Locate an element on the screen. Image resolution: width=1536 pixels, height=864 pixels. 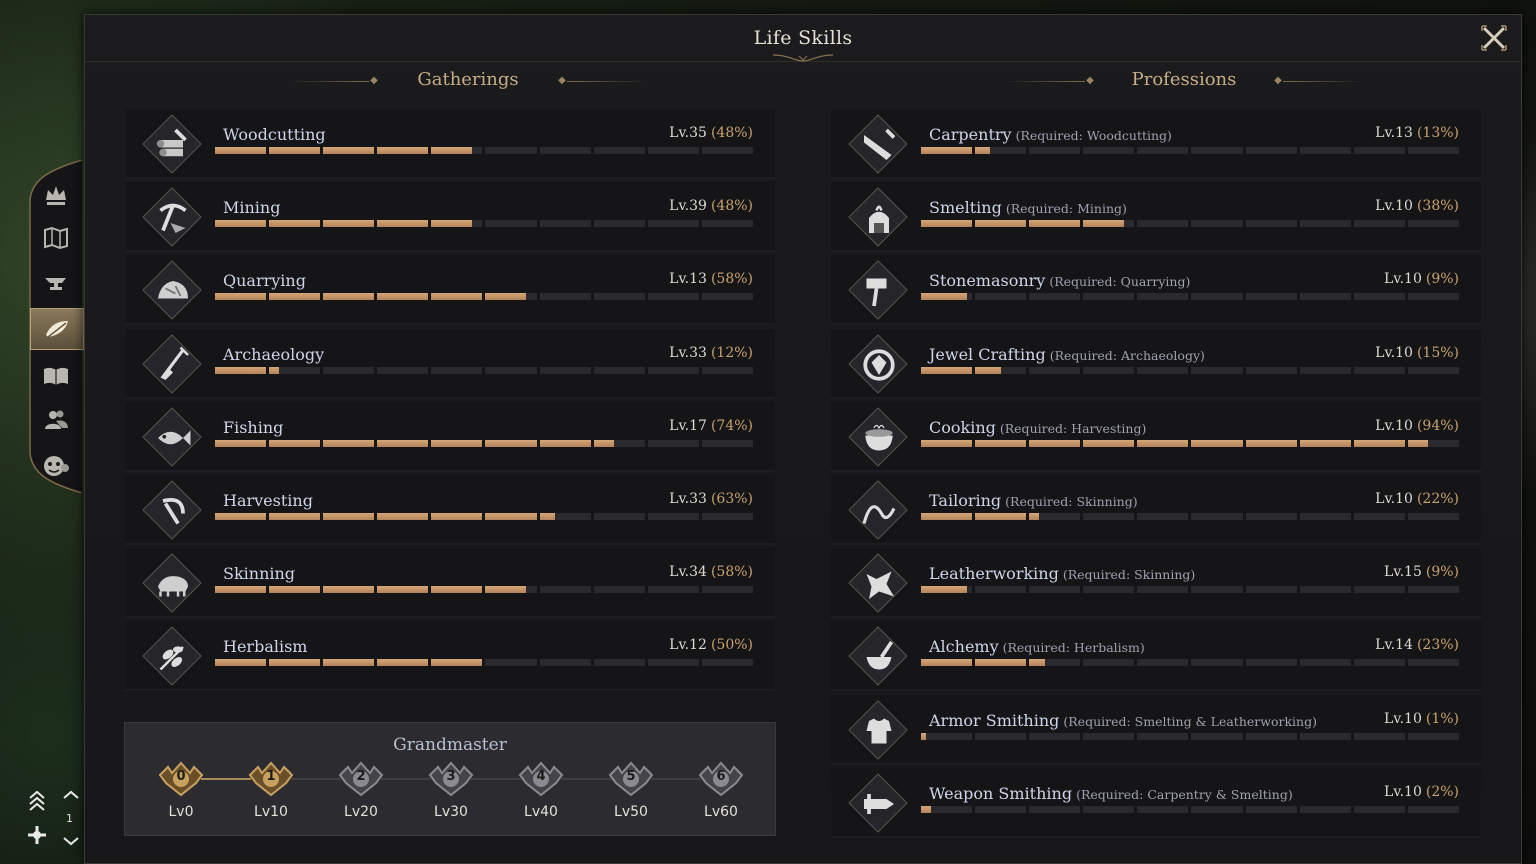
profession-row: Cooking (Required: Harvesting) Lv.10 (94%) is located at coordinates (1156, 436).